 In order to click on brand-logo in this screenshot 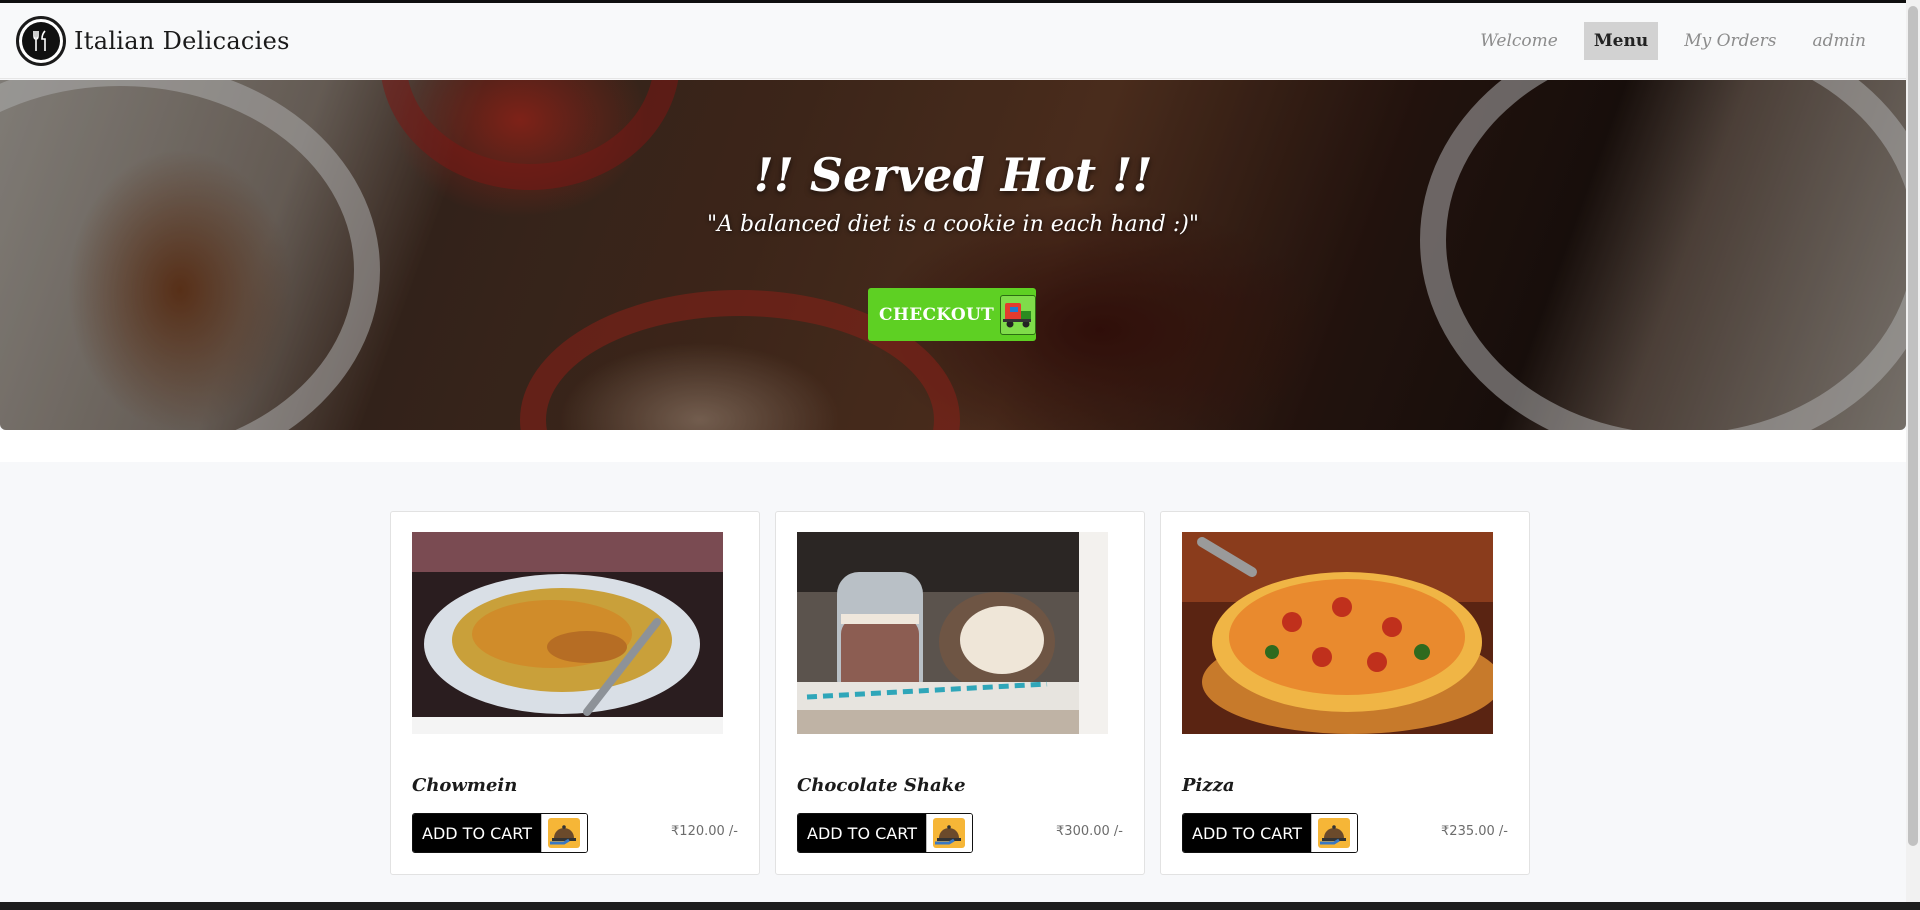, I will do `click(41, 40)`.